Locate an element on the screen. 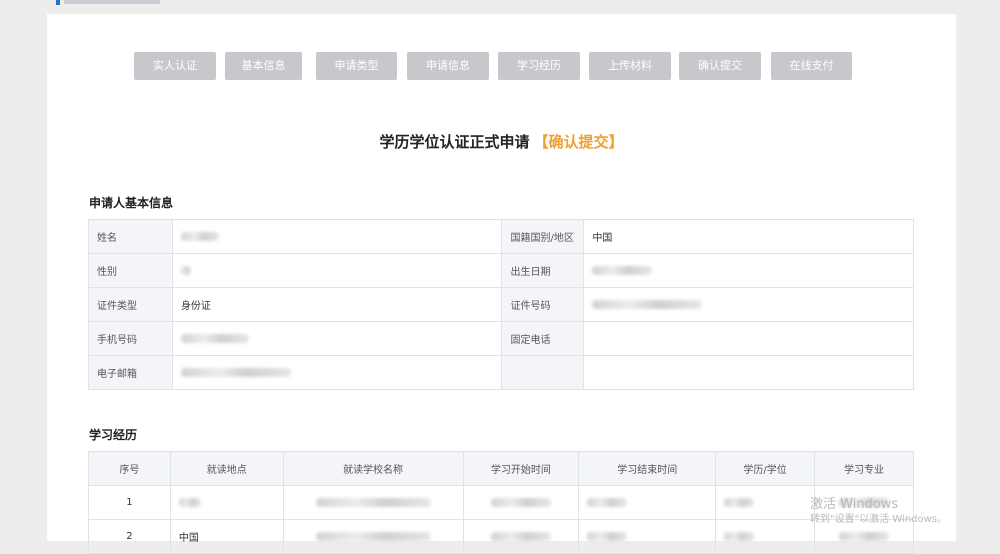 This screenshot has width=1000, height=554. name-value is located at coordinates (337, 236).